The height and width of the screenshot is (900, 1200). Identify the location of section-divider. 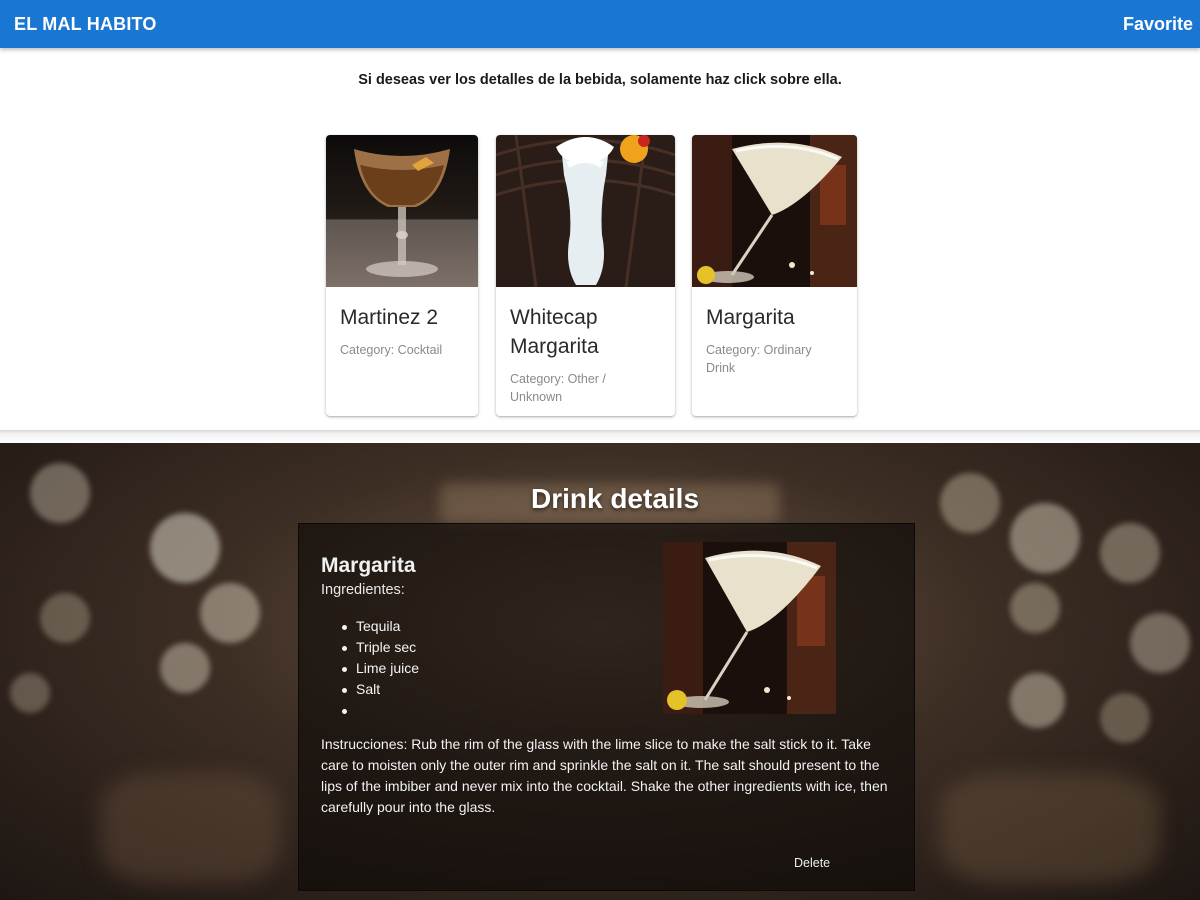
(600, 436).